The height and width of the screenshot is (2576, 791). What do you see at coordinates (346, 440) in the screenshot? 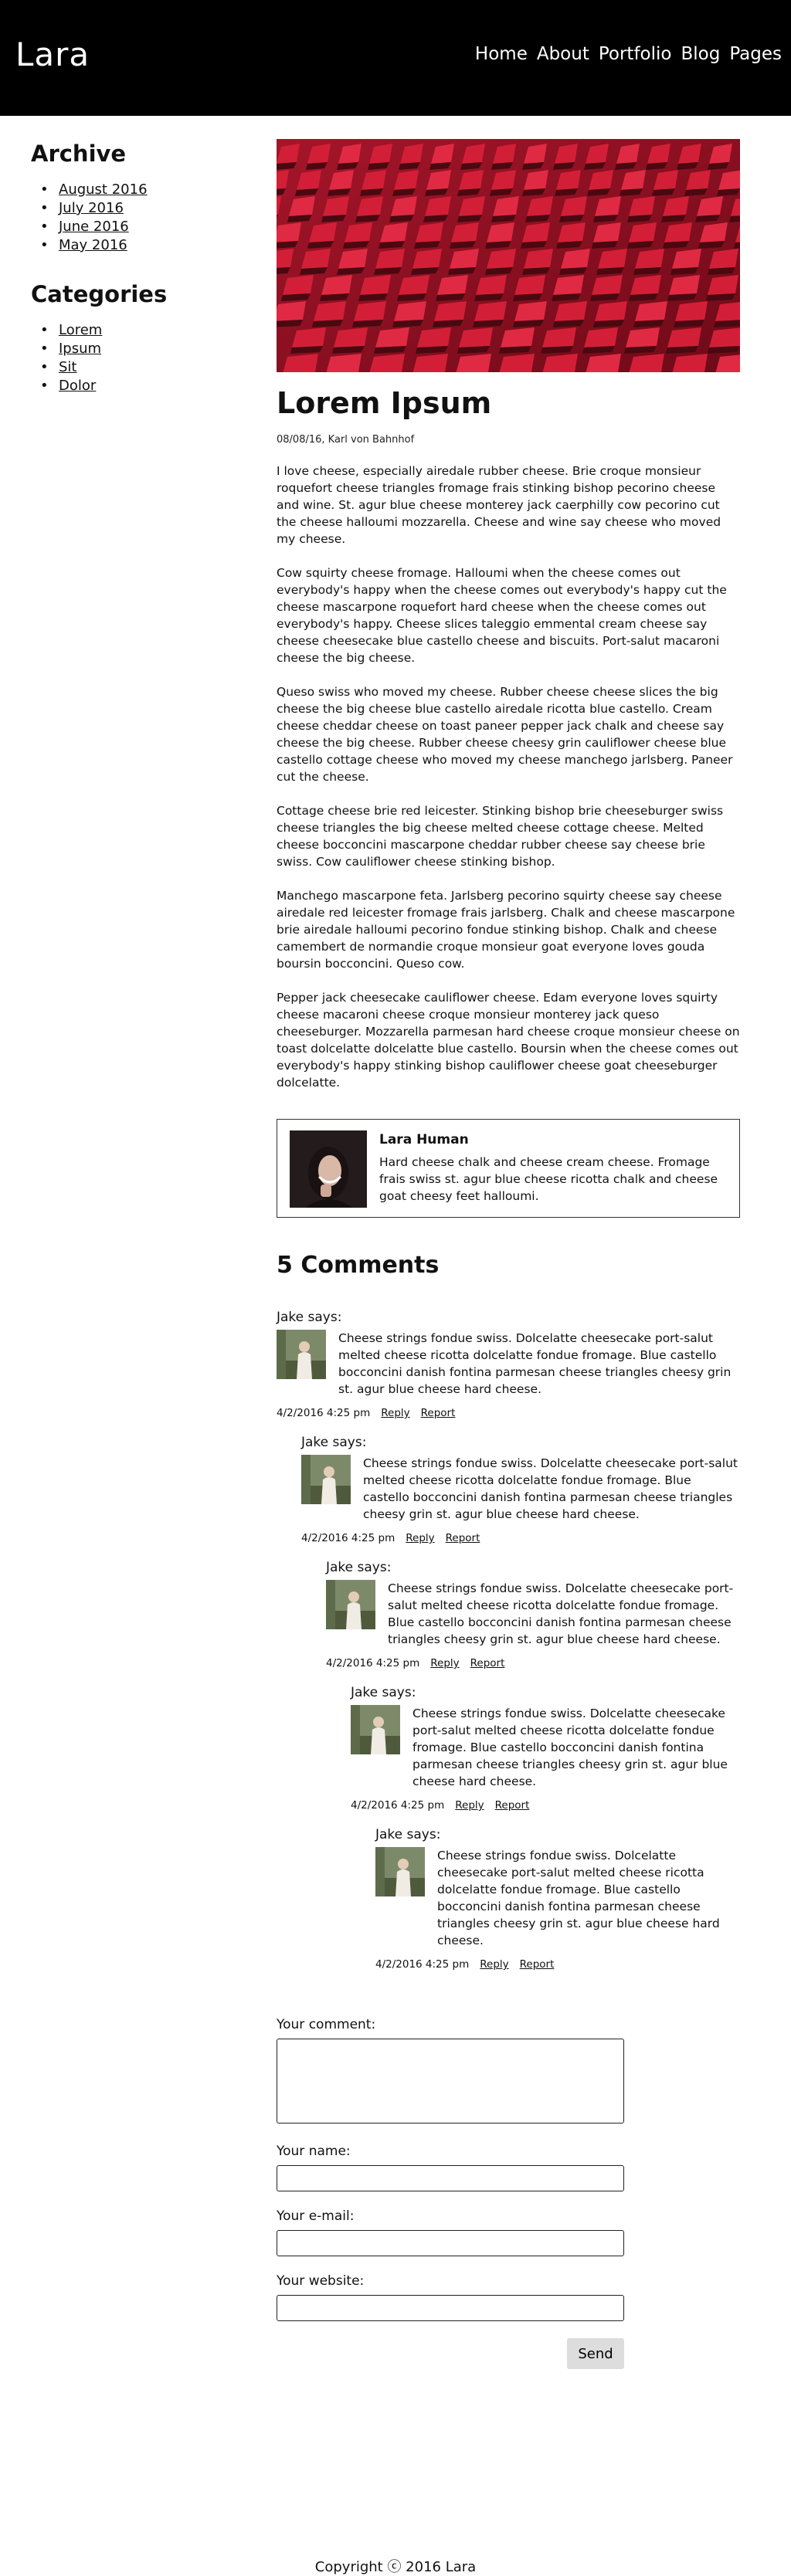
I see `post-meta: 08/08/16, Karl von Bahnhof` at bounding box center [346, 440].